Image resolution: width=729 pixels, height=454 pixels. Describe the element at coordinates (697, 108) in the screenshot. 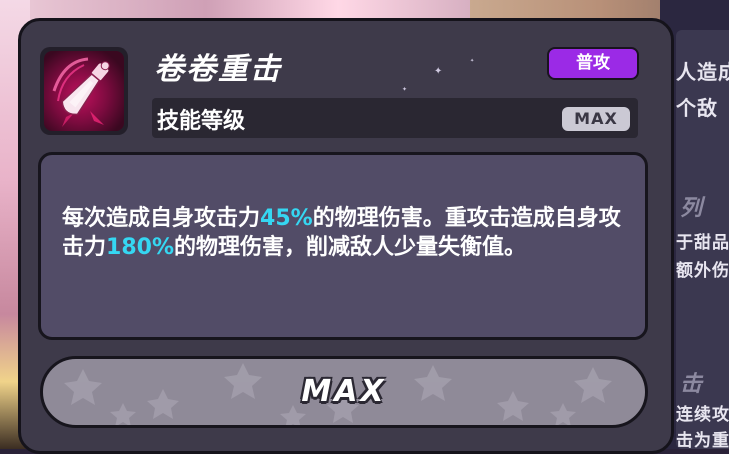

I see `side-panel-text: 个敌` at that location.